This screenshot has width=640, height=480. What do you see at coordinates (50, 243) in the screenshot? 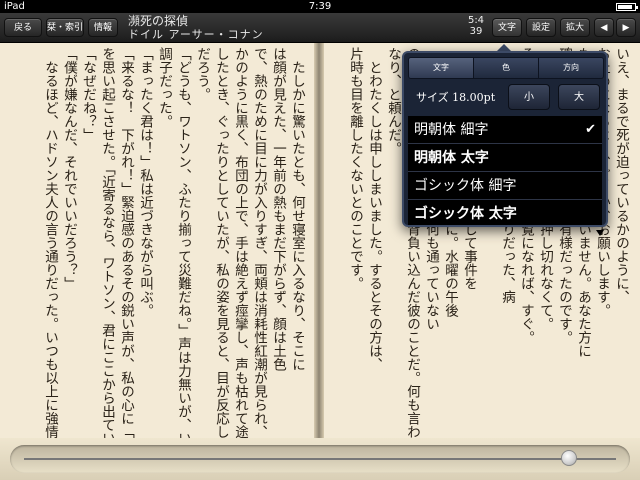
I see `text-line: なるほど、ハドソン夫人の言う通りだった。いつも以上に強情だ。とはいえ、` at bounding box center [50, 243].